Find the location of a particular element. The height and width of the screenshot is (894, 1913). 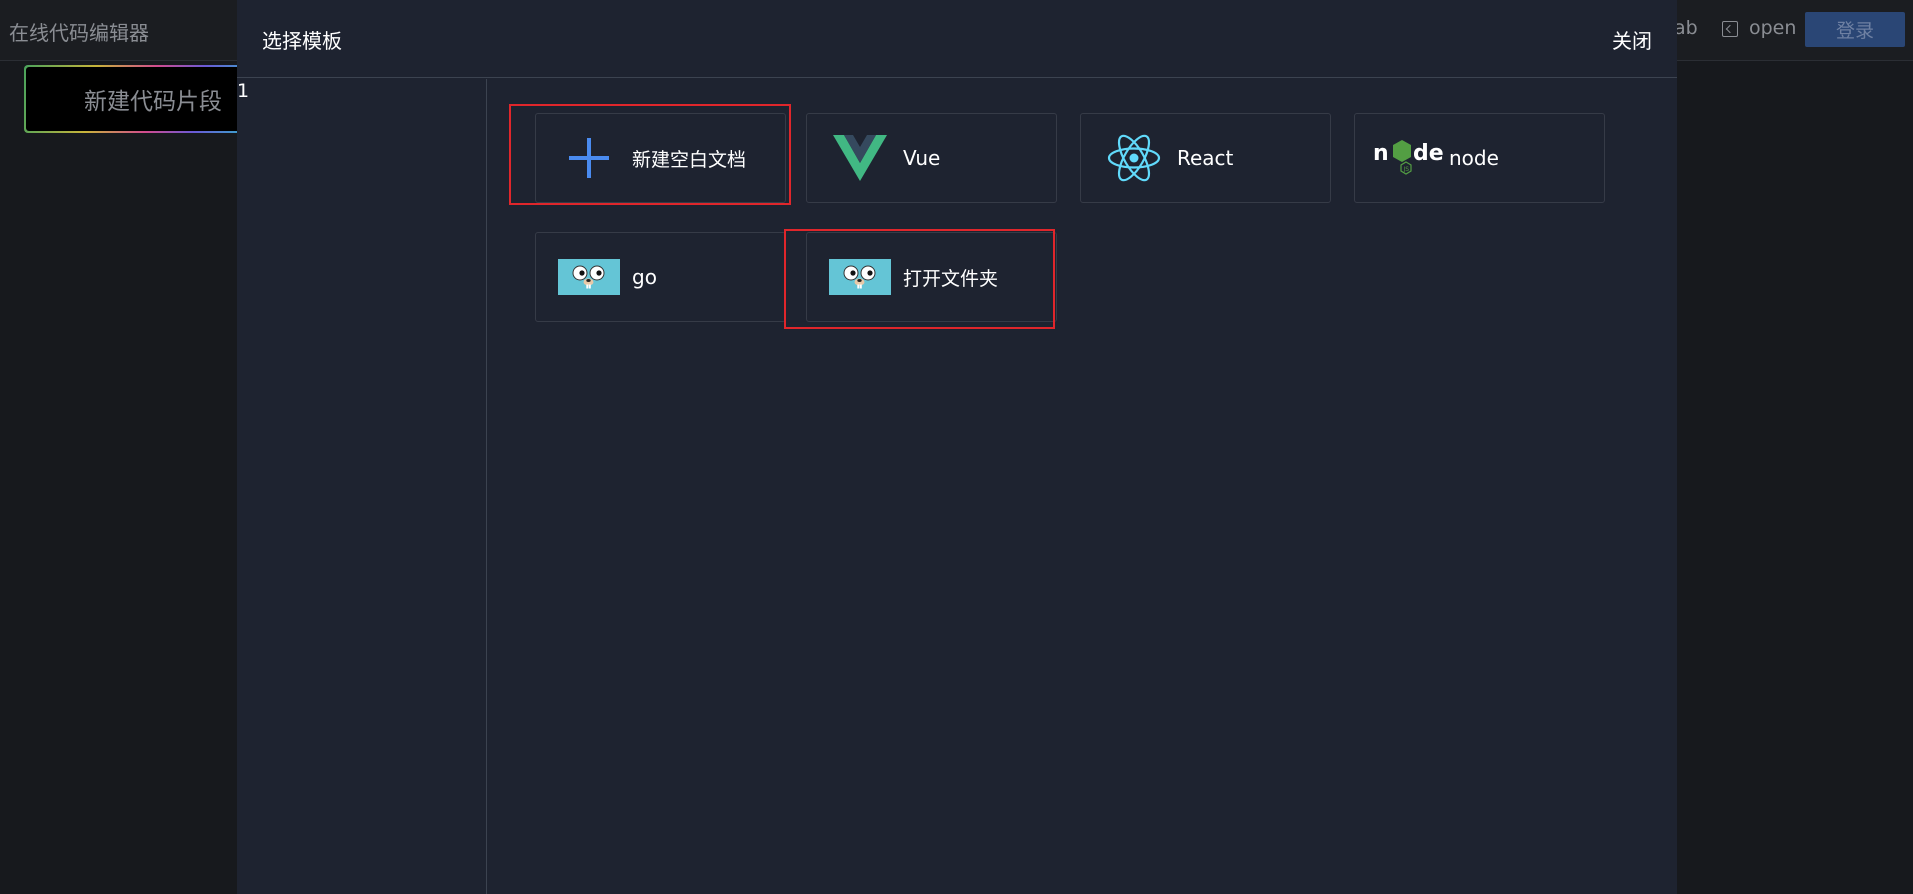

template-card-node: n de JS node is located at coordinates (1479, 158).